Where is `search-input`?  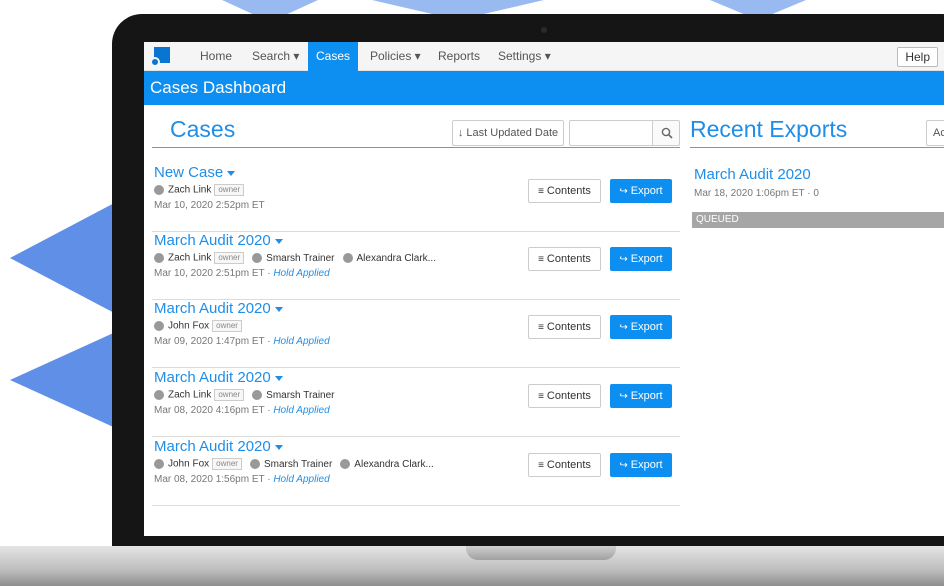
search-input is located at coordinates (611, 133).